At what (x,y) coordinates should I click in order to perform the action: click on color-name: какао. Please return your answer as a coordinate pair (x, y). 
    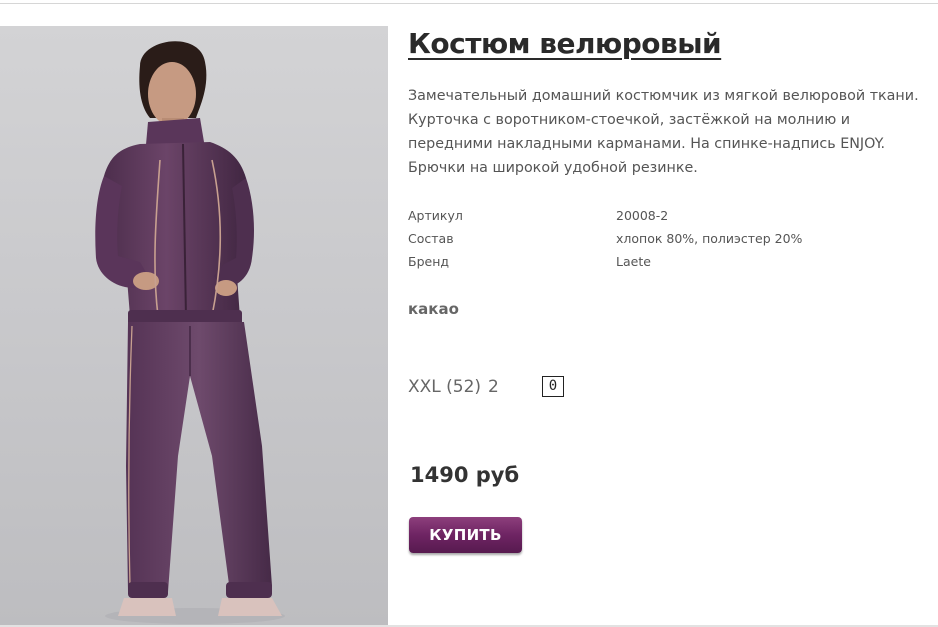
    Looking at the image, I should click on (433, 309).